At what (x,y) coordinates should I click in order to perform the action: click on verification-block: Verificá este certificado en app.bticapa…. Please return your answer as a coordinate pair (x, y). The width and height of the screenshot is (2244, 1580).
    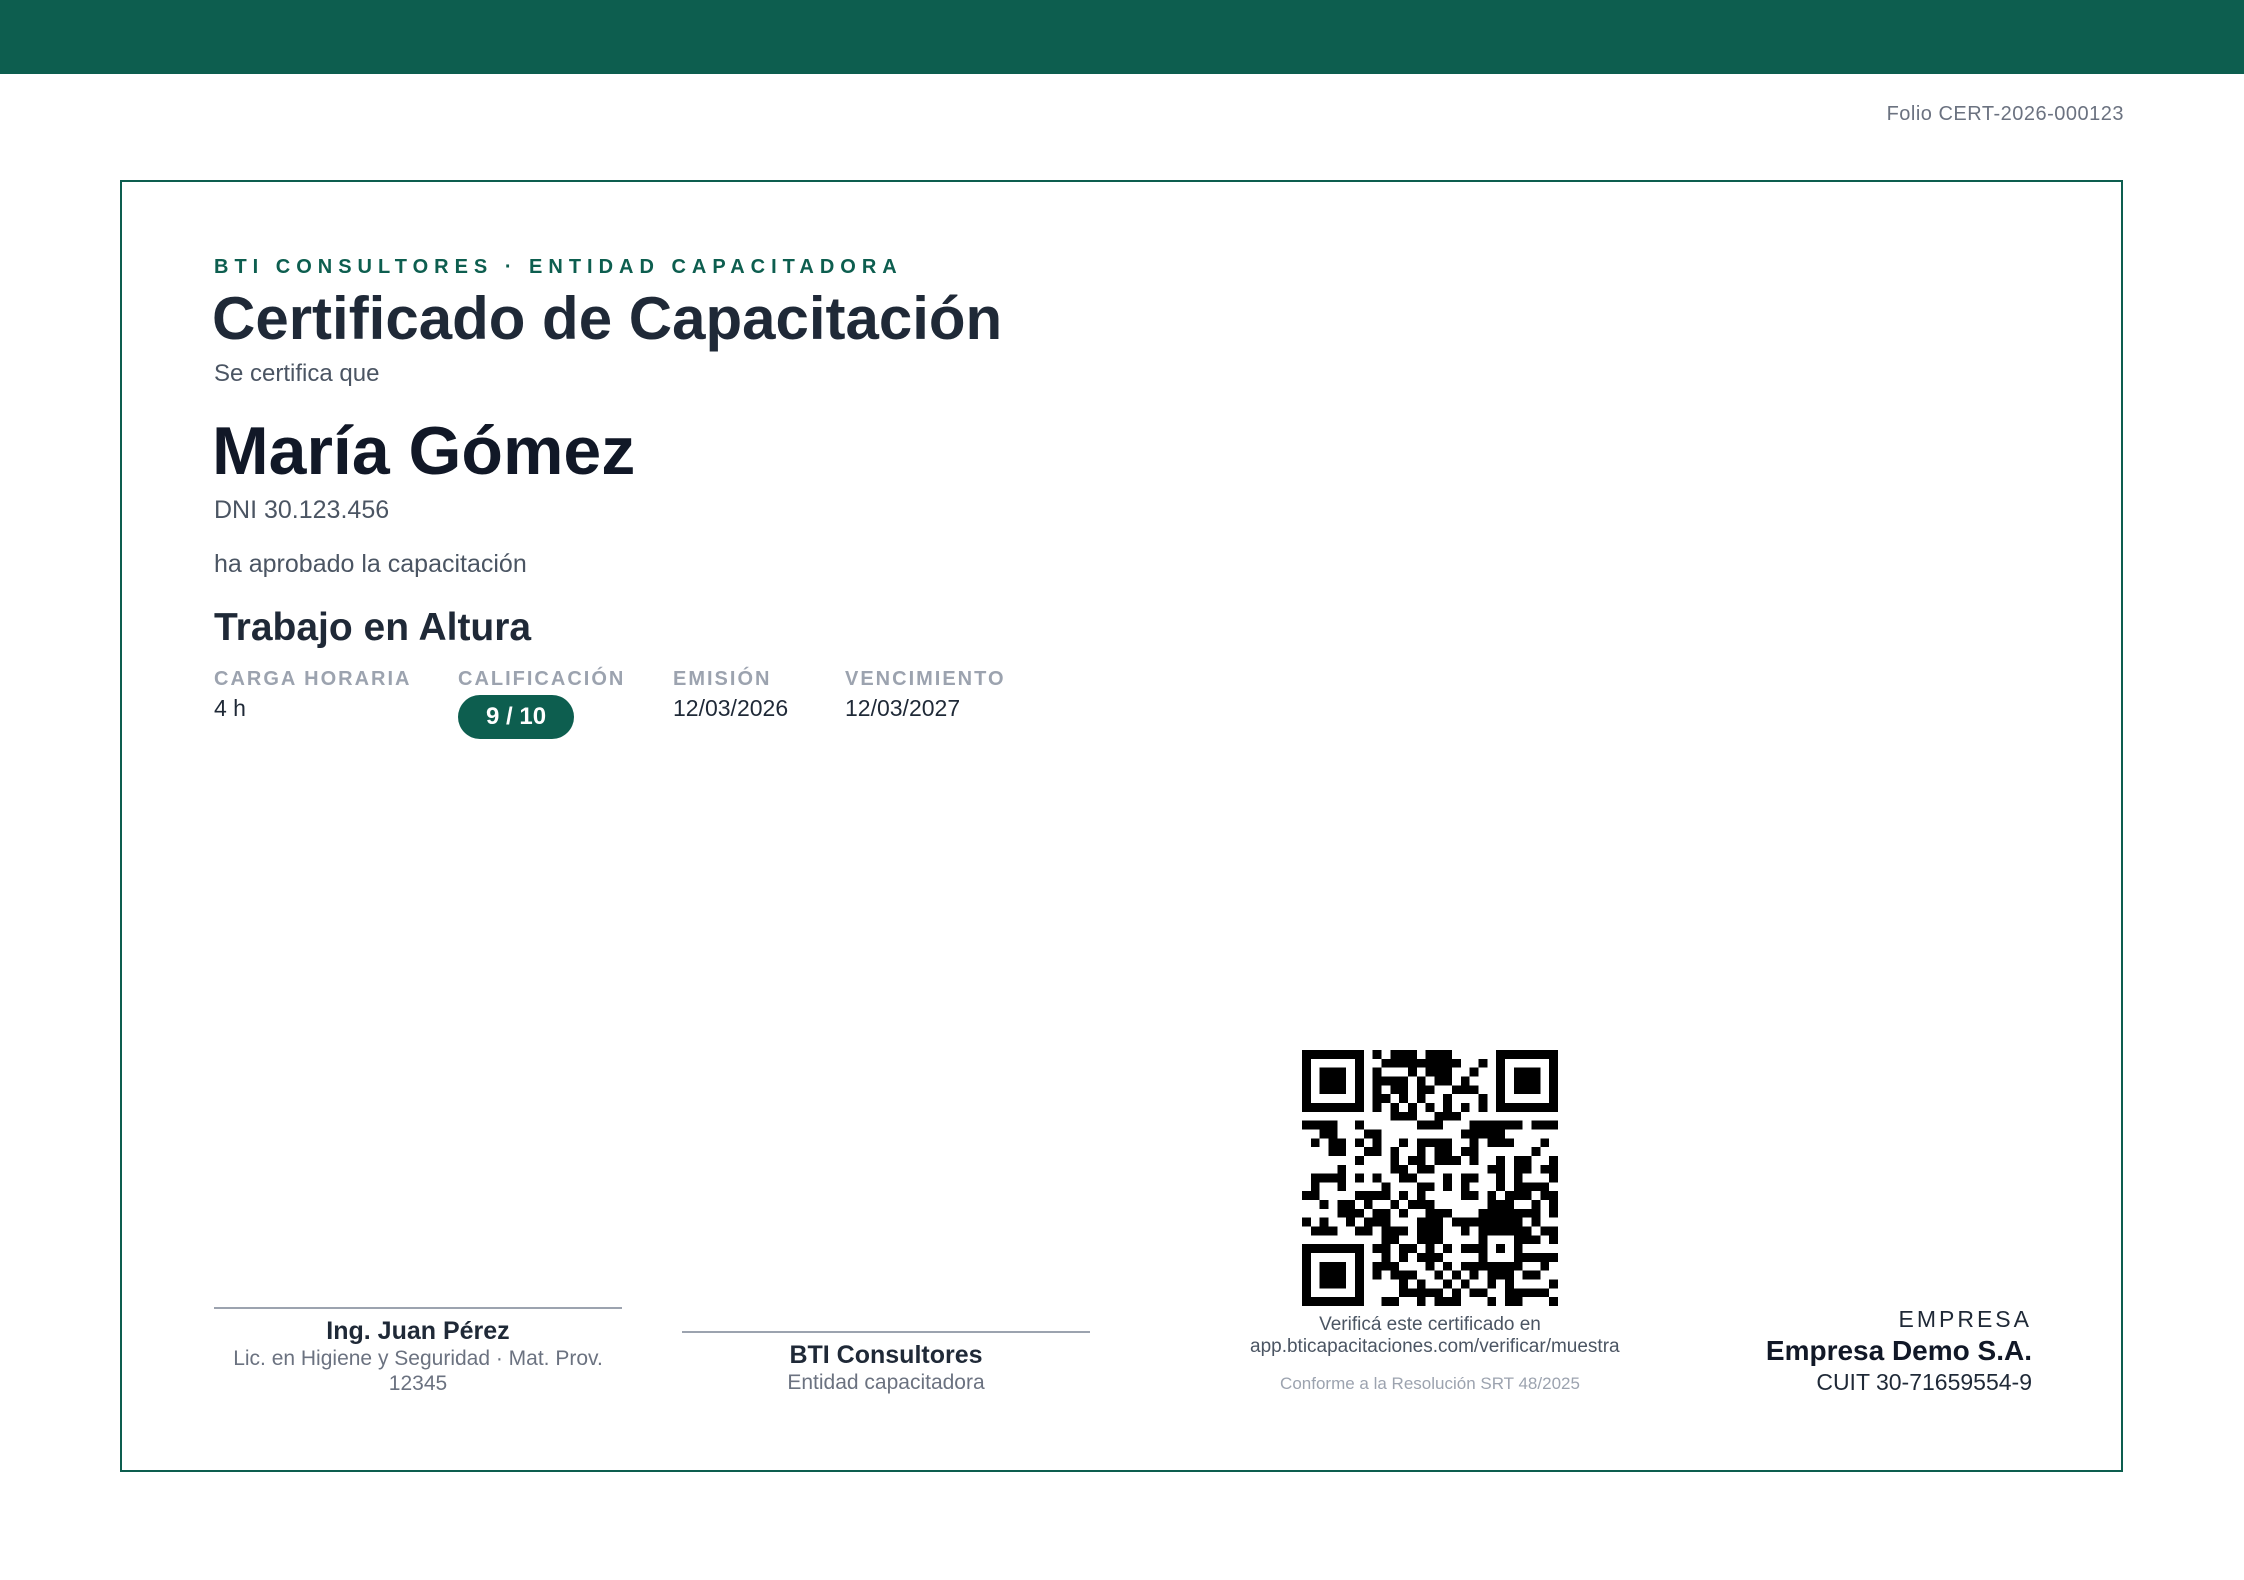
    Looking at the image, I should click on (1435, 1222).